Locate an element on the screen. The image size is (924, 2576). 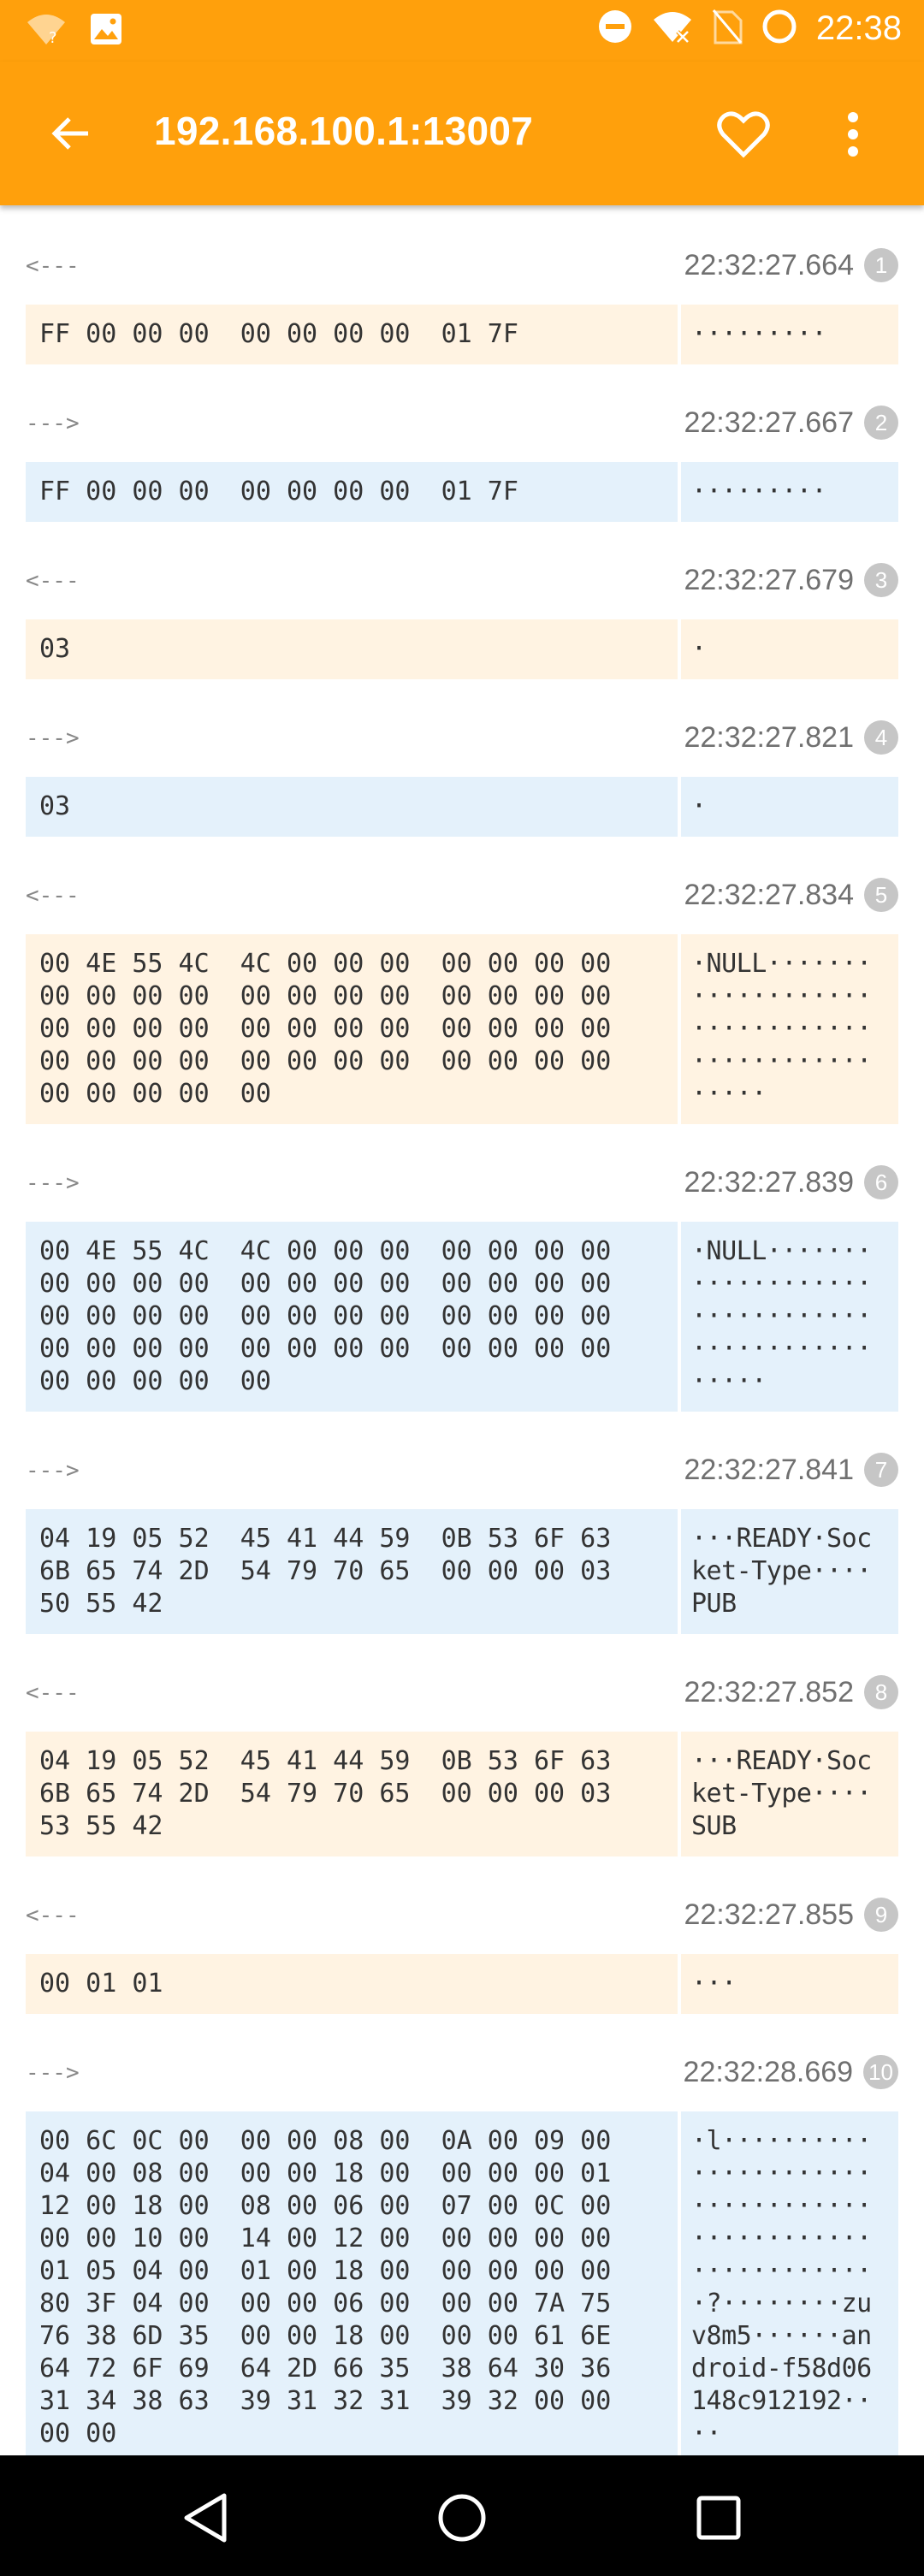
message-header: <--- 22:32:27.679 3 is located at coordinates (462, 585).